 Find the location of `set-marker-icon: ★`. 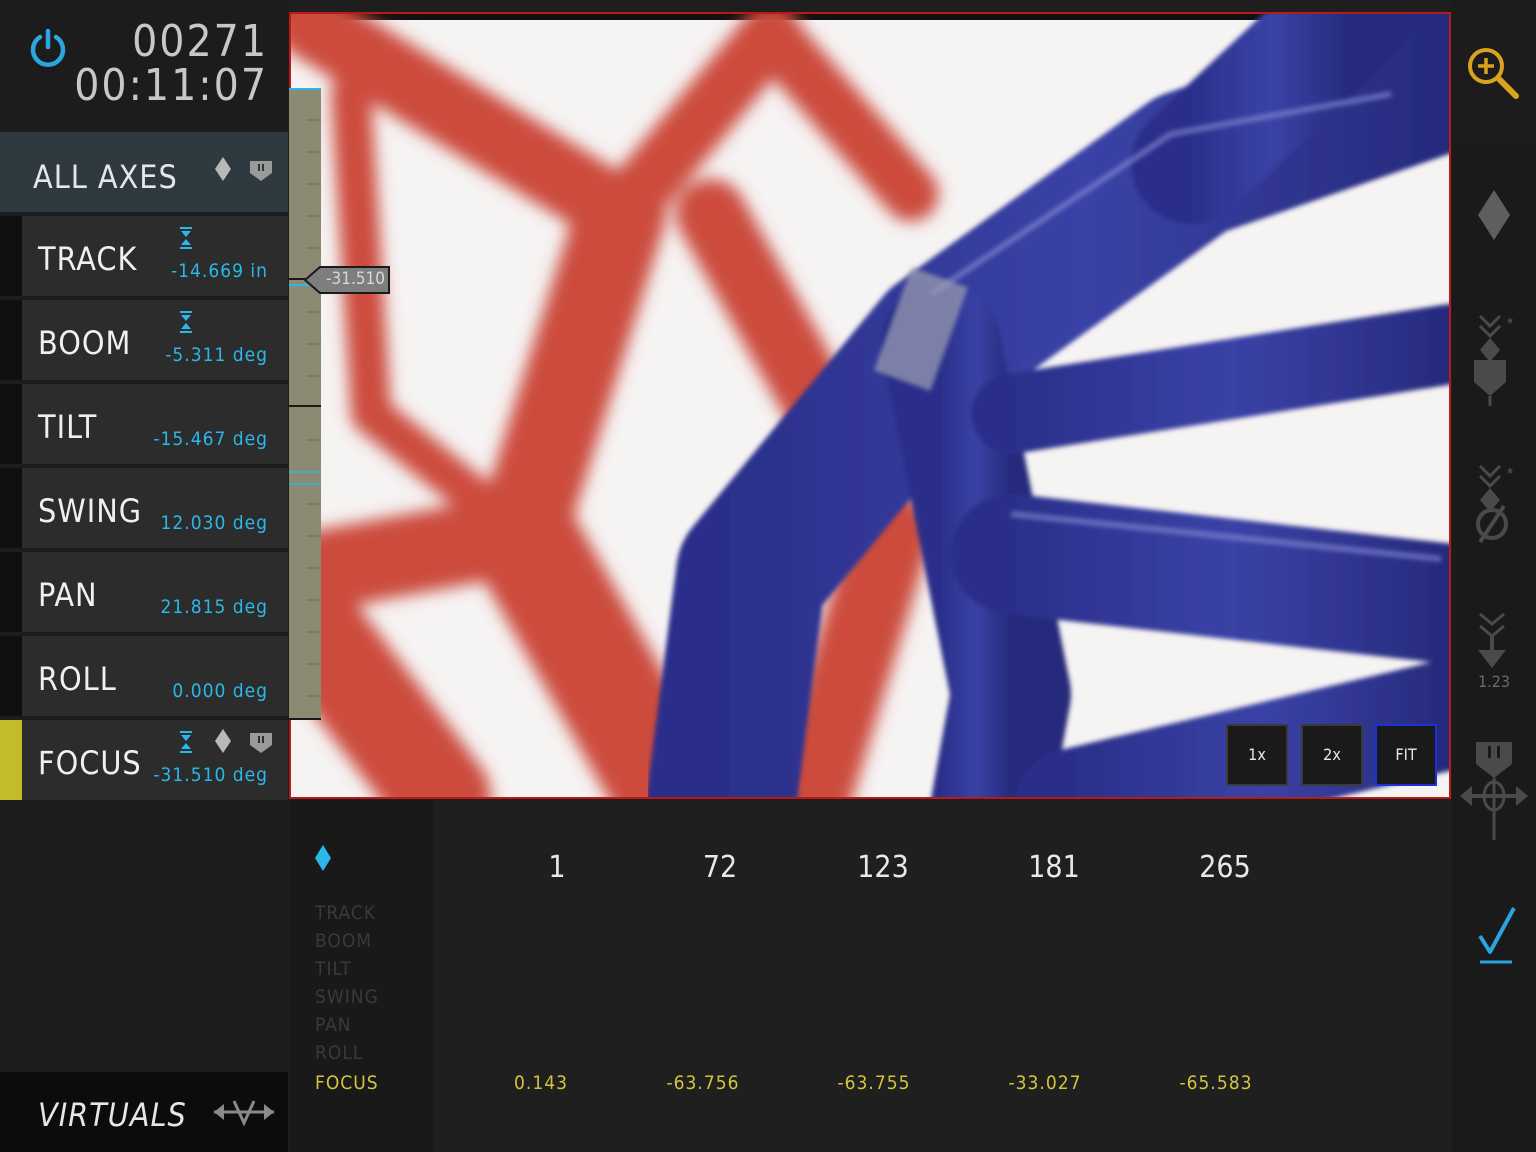

set-marker-icon: ★ is located at coordinates (1494, 360).